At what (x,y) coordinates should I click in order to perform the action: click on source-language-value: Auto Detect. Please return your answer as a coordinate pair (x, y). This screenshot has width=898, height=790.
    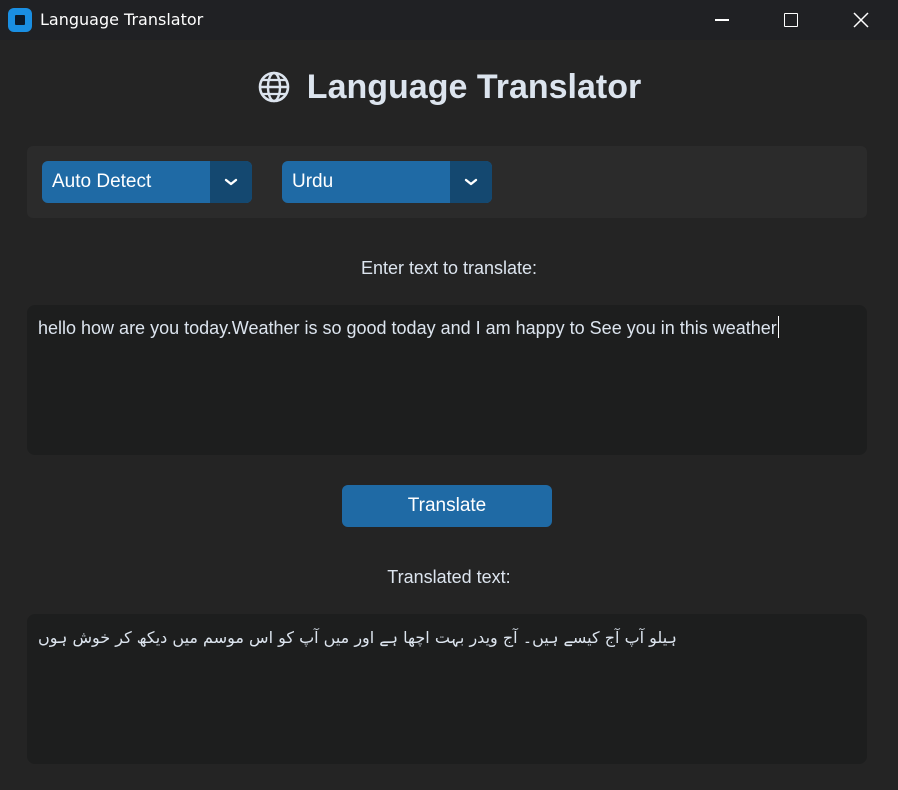
    Looking at the image, I should click on (102, 181).